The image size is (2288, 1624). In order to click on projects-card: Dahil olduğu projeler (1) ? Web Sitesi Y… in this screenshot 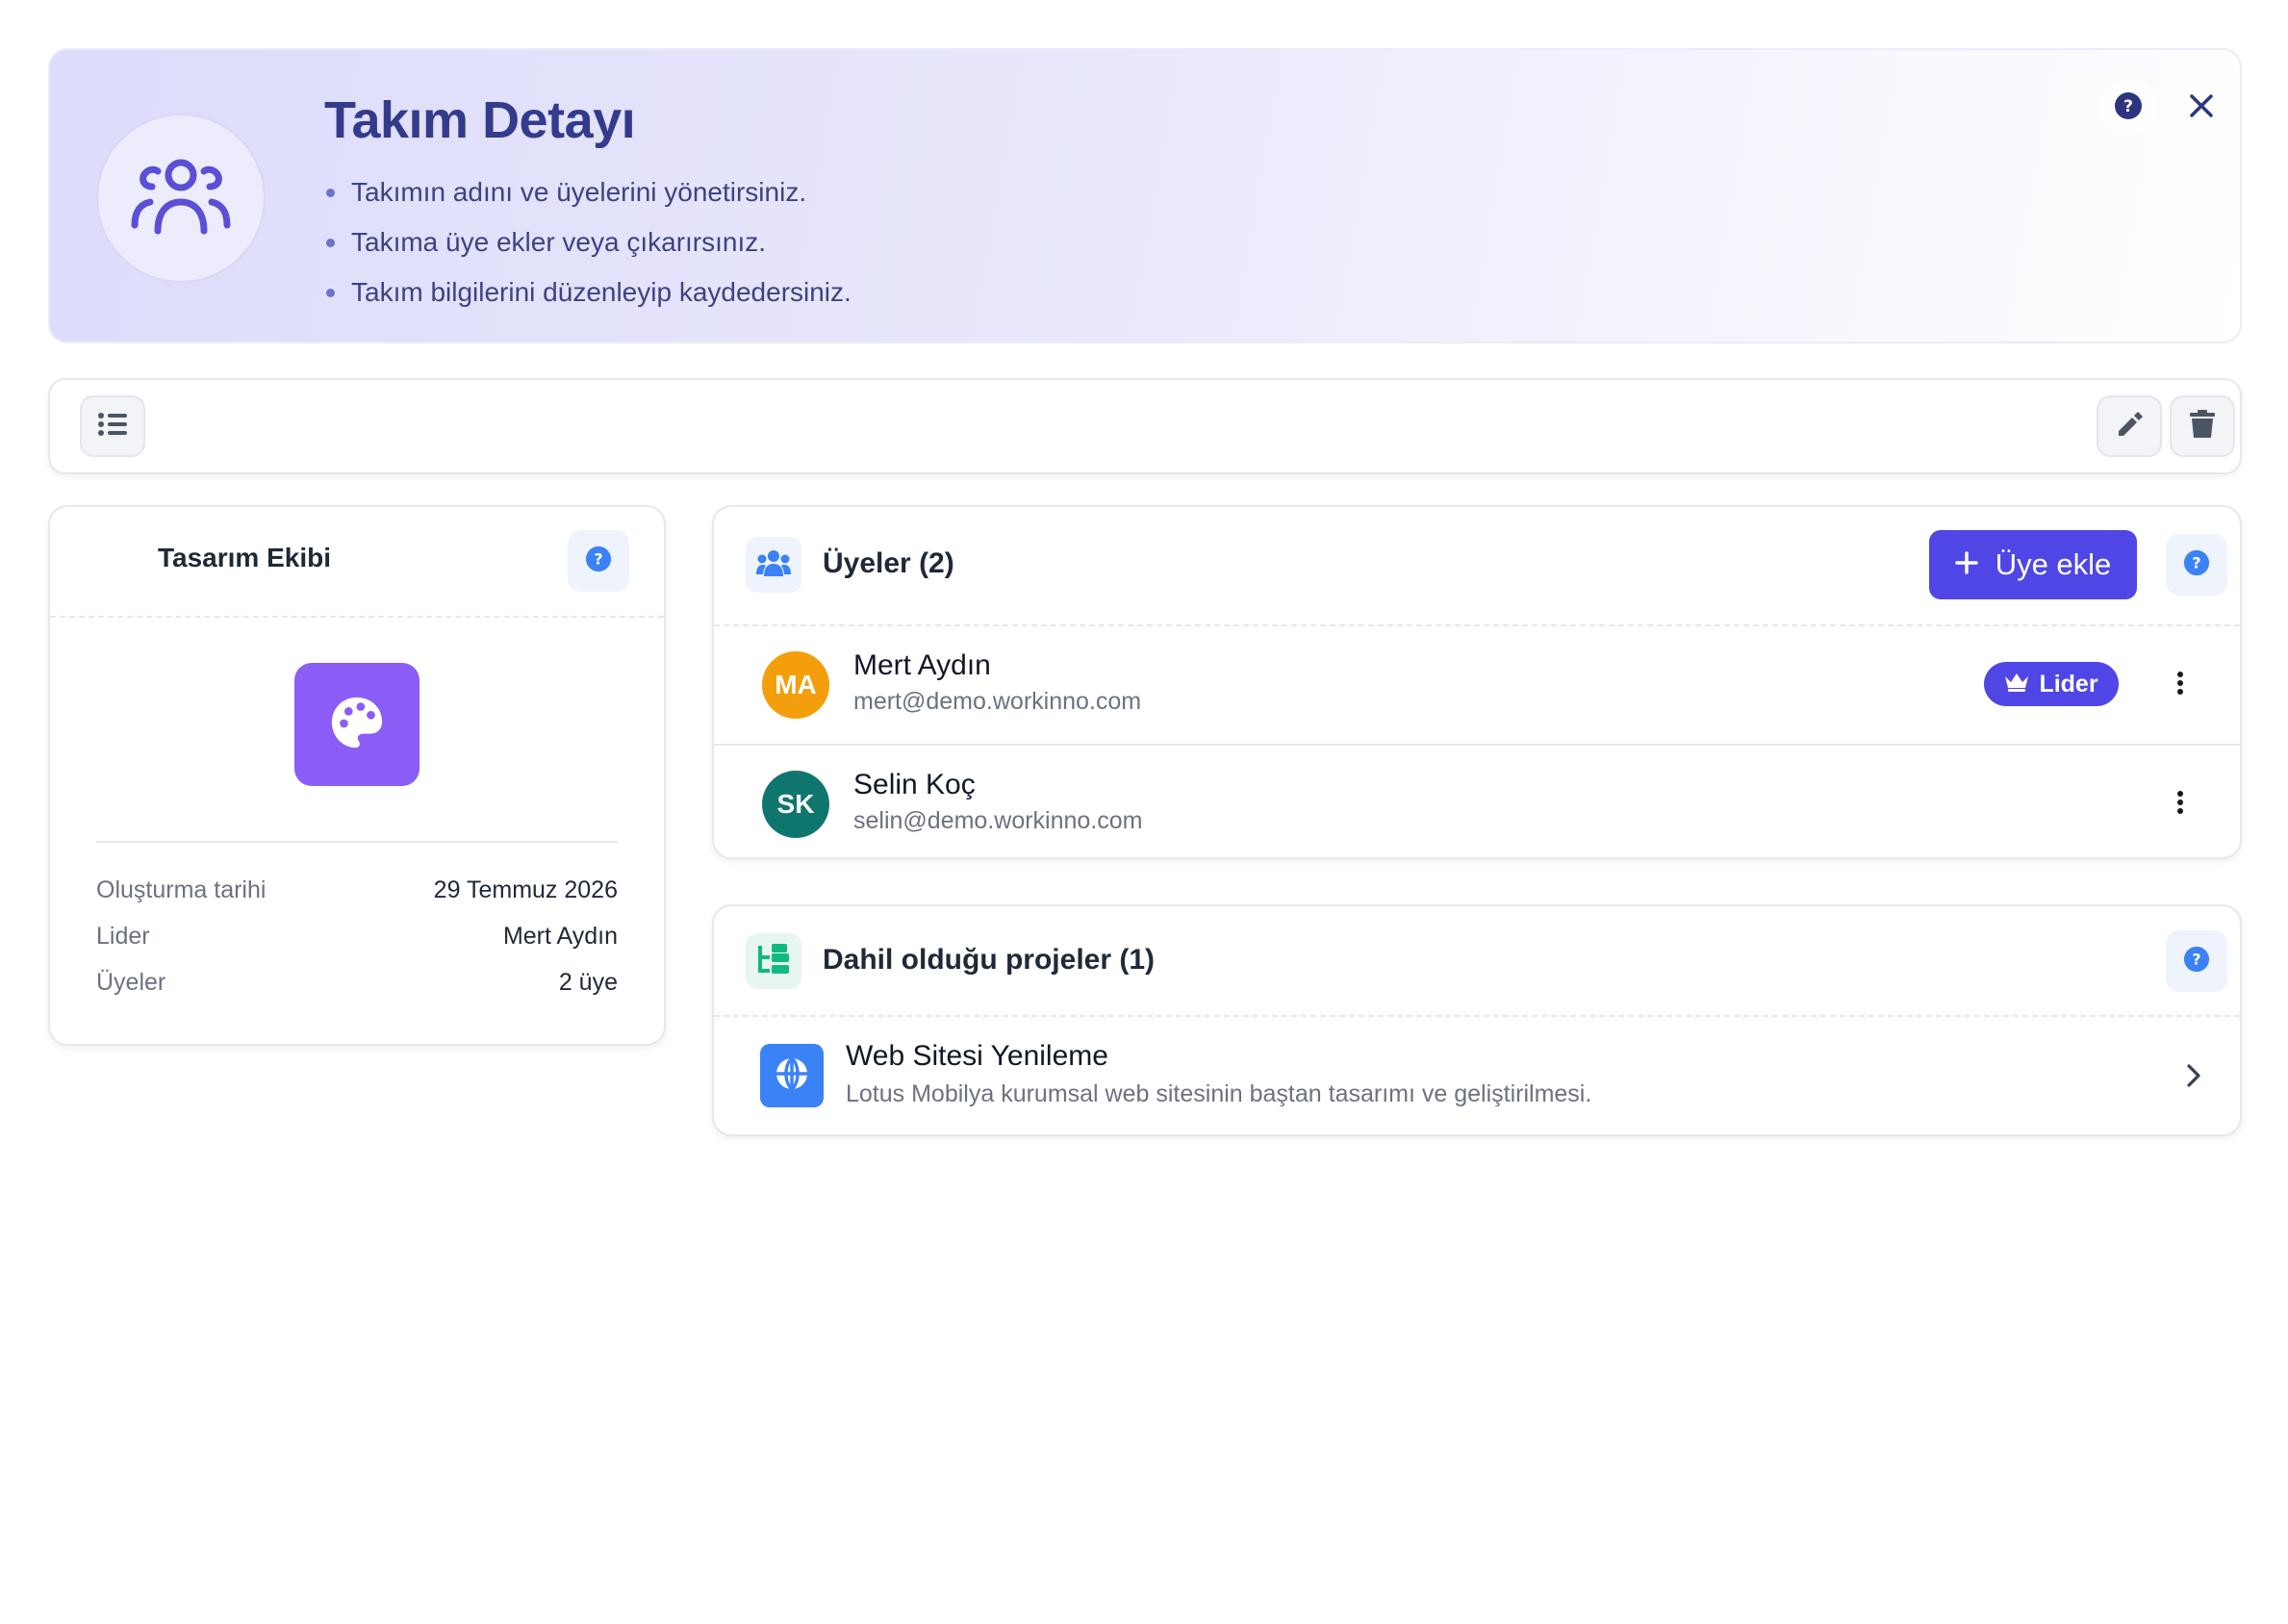, I will do `click(1477, 1020)`.